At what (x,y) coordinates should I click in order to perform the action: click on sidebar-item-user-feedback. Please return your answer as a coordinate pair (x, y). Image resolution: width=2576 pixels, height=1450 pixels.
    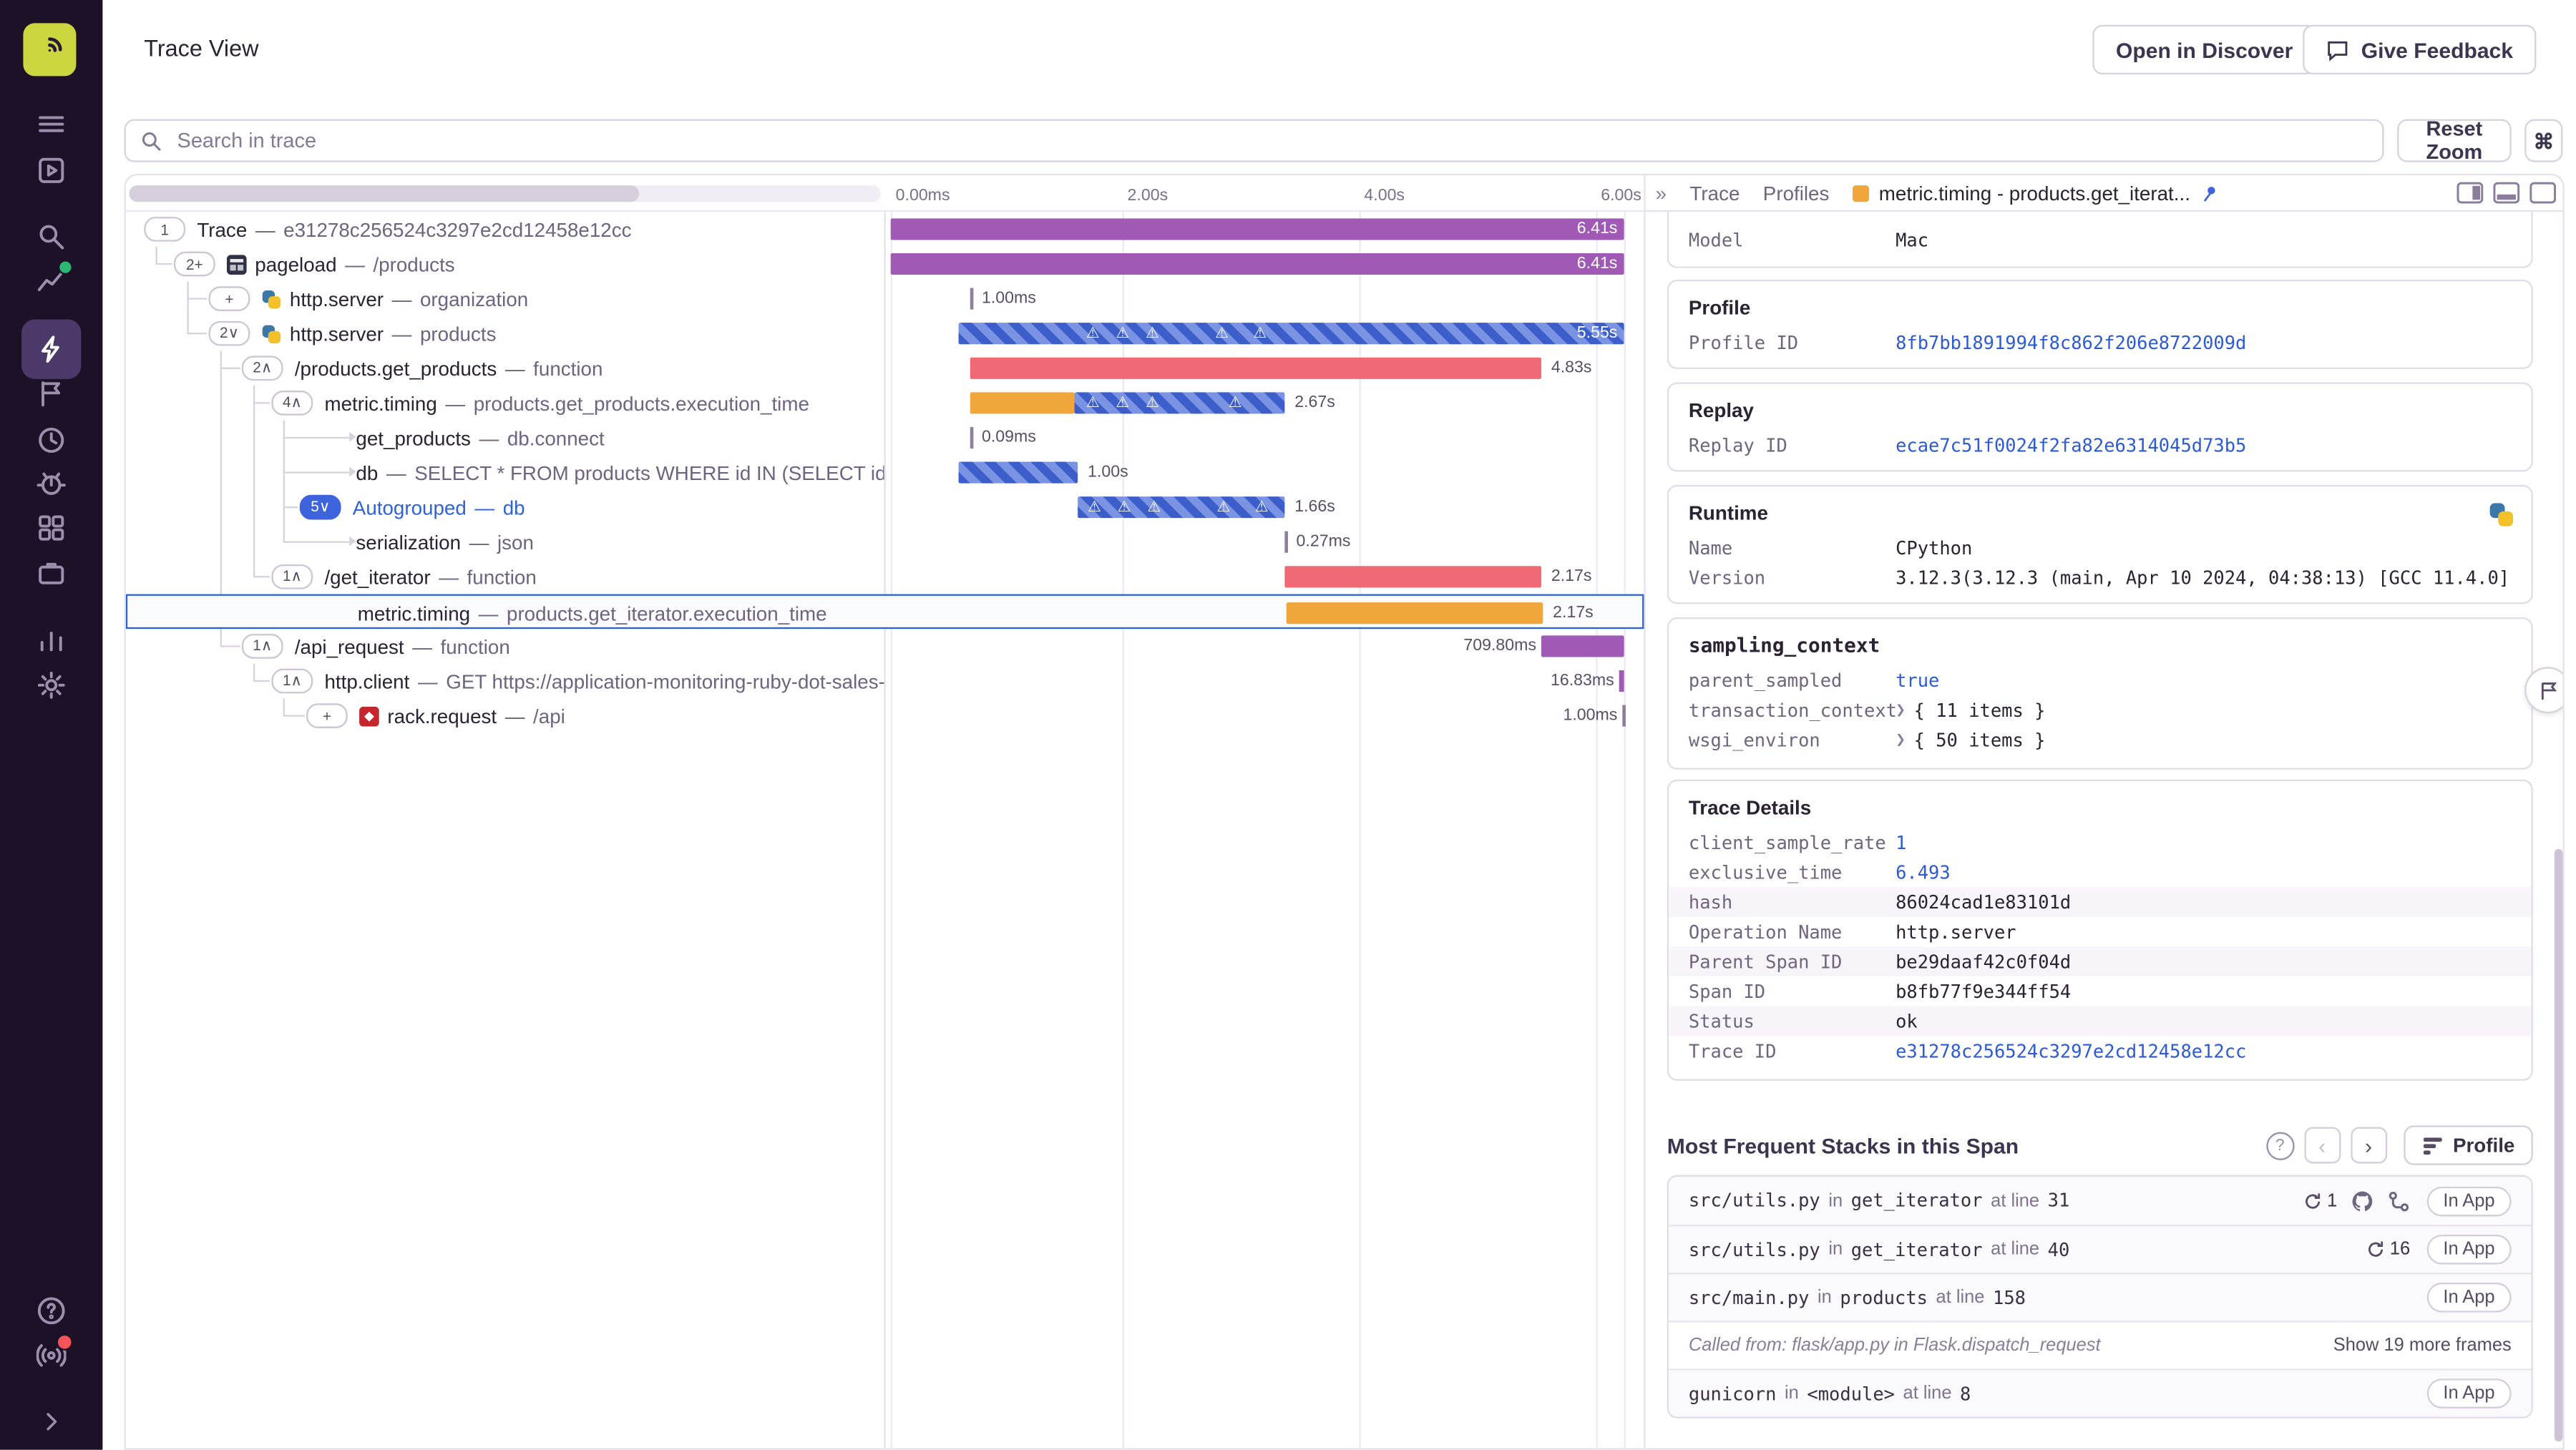
    Looking at the image, I should click on (51, 483).